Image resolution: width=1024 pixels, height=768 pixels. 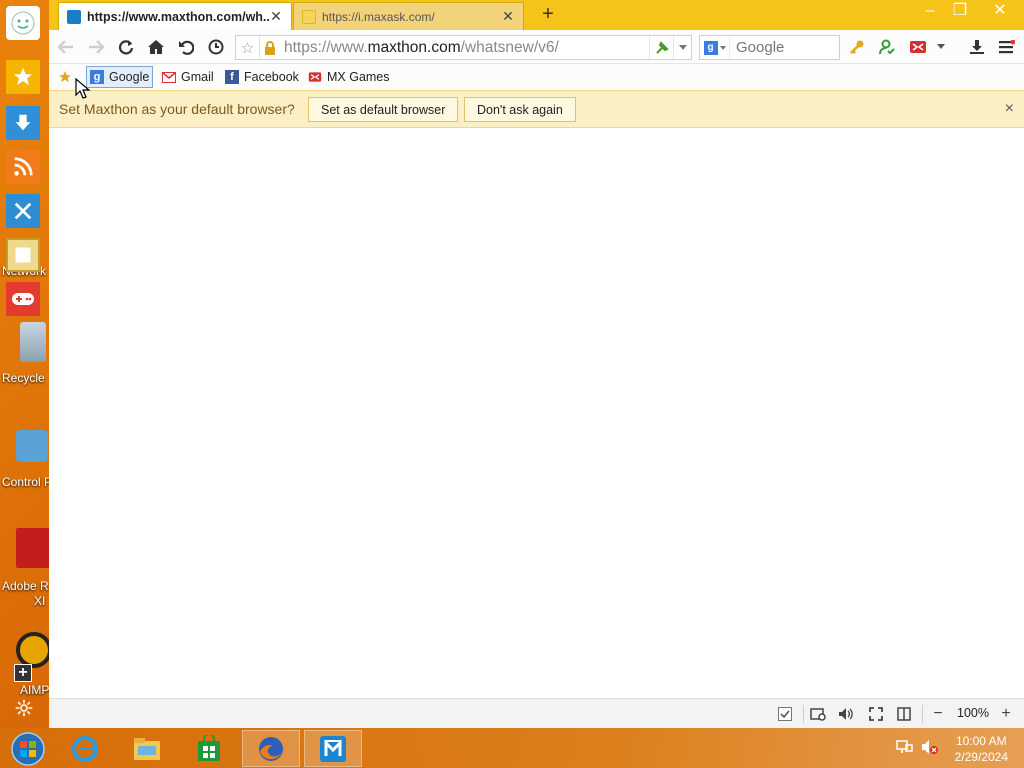 I want to click on zoom-level: 100%, so click(x=973, y=713).